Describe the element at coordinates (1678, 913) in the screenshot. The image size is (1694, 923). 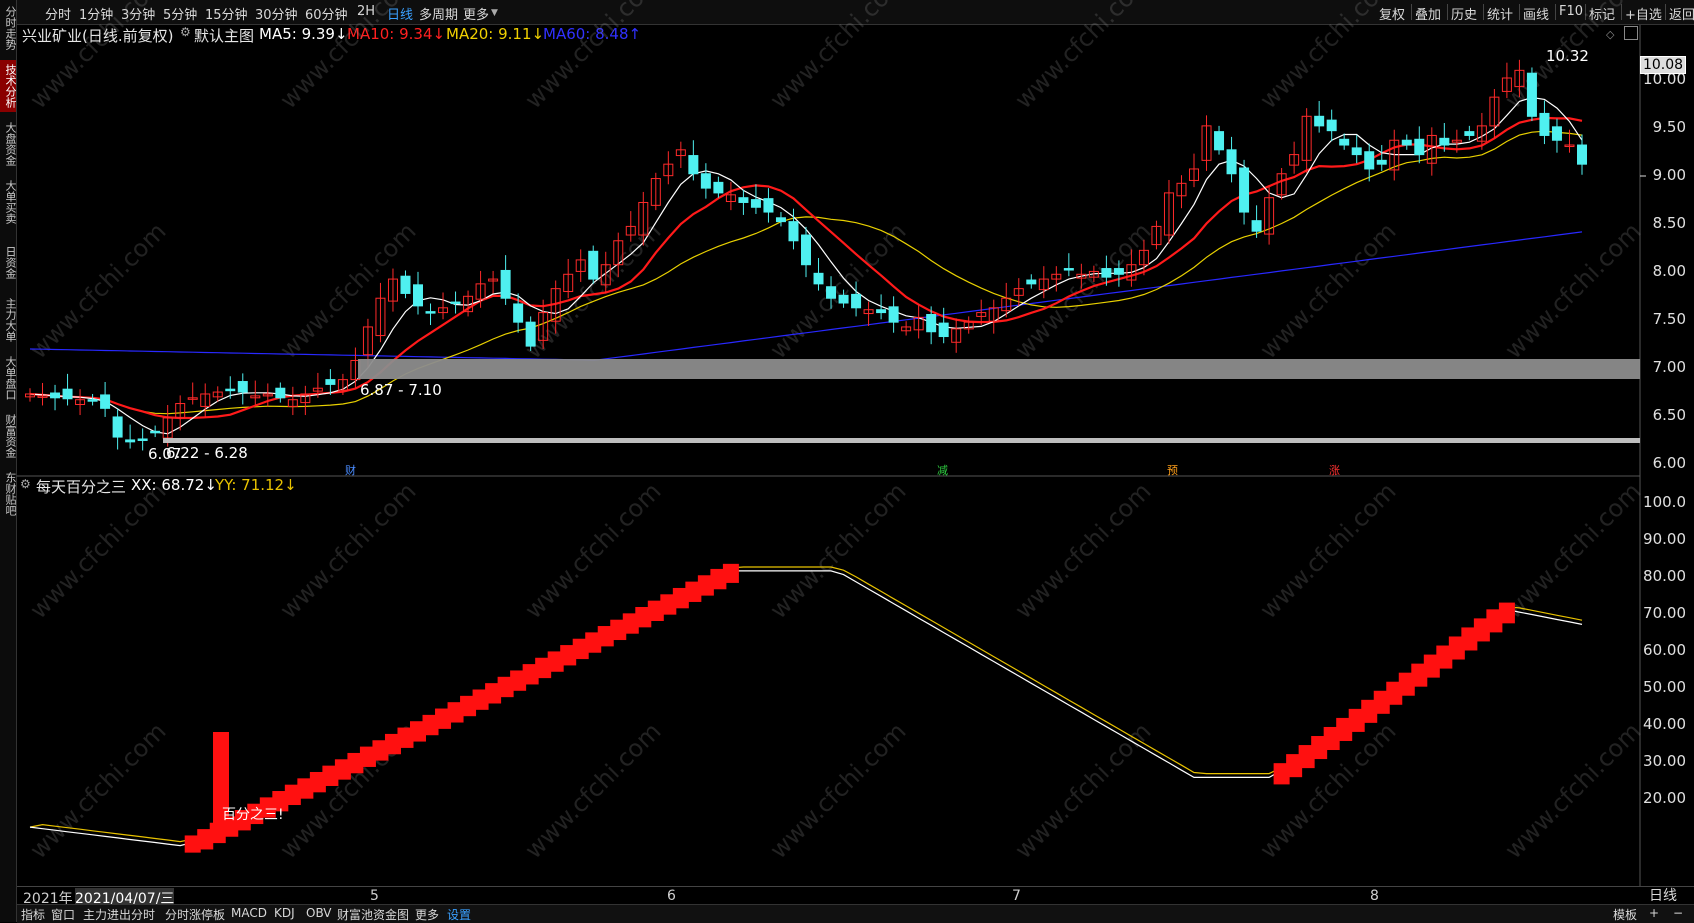
I see `zoom-out-button: −` at that location.